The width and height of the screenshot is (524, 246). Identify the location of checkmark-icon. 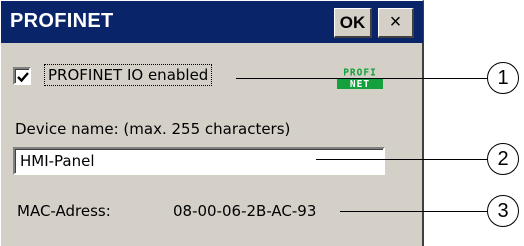
(23, 77).